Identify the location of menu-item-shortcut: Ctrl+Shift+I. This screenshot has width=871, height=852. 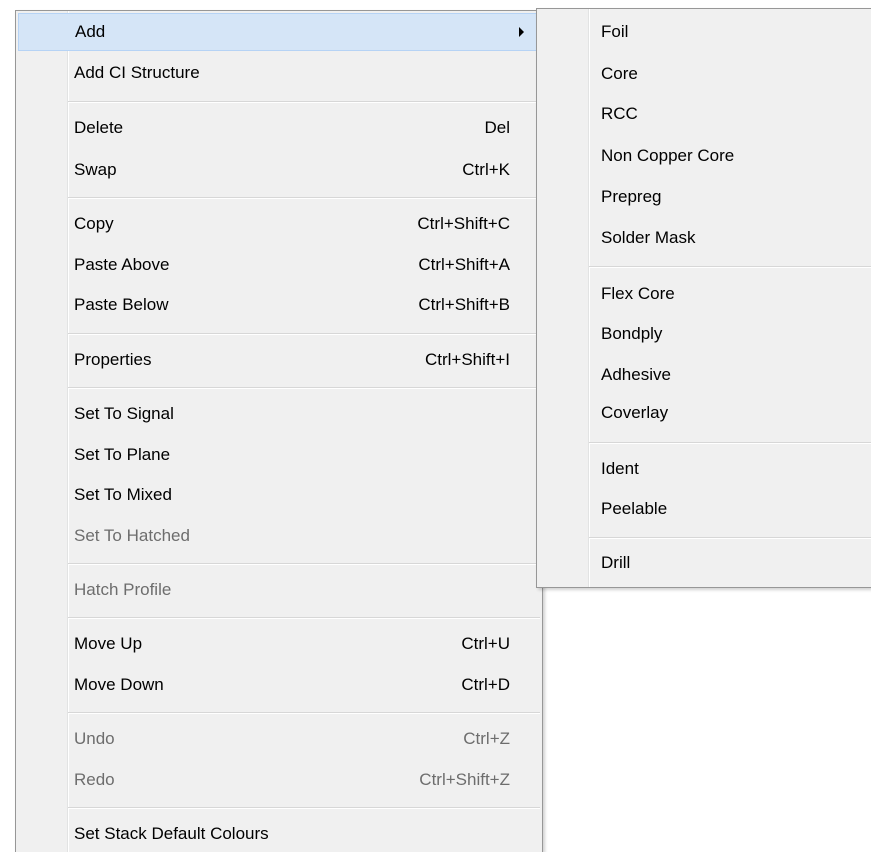
(467, 359).